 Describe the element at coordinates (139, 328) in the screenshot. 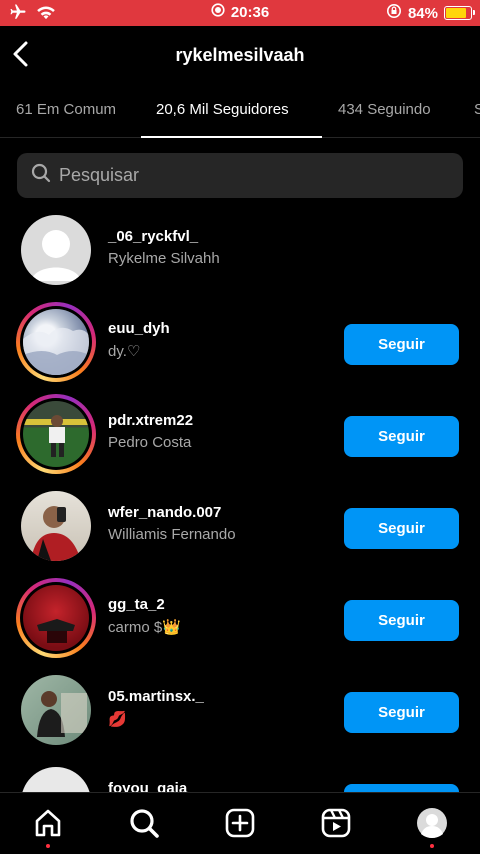

I see `username: euu_dyh` at that location.